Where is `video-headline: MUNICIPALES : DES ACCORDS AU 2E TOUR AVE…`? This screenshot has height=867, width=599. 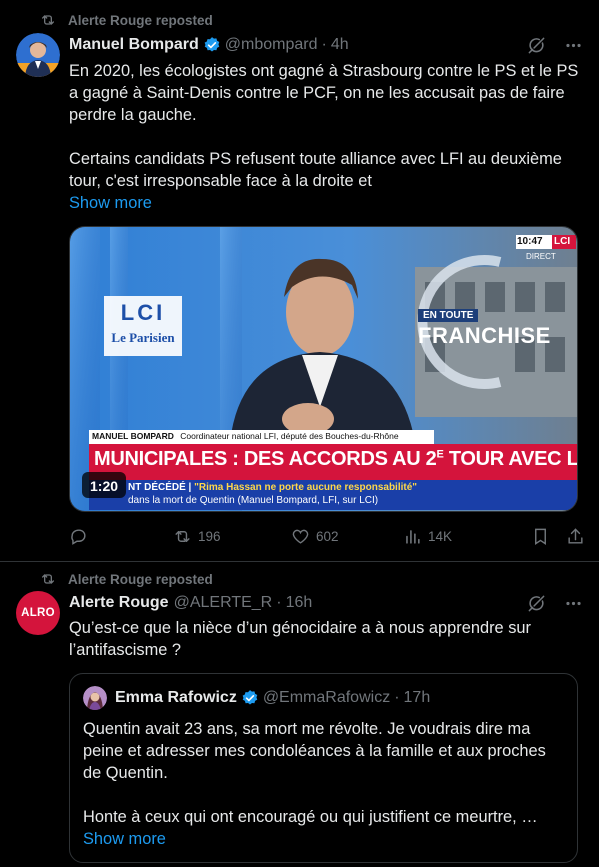
video-headline: MUNICIPALES : DES ACCORDS AU 2E TOUR AVE… is located at coordinates (336, 459).